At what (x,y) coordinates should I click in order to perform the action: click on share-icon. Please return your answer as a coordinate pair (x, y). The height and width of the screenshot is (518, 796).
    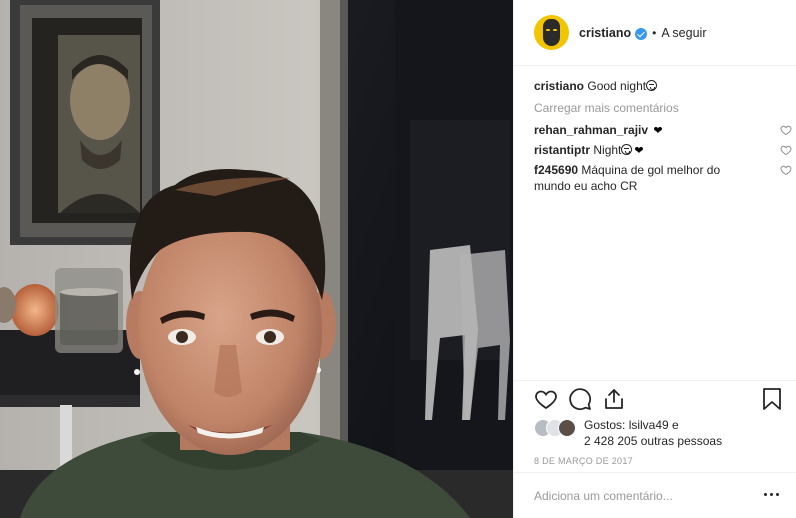
    Looking at the image, I should click on (614, 399).